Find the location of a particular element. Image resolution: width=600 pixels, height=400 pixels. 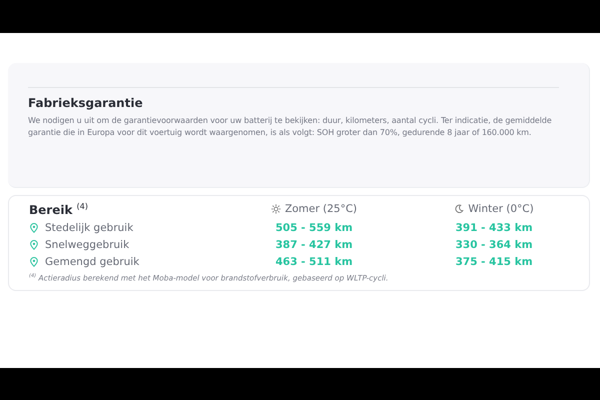

warranty-text: We nodigen u uit om de garantievoorwaarden voor uw batterij te bekijken: duur, kilometers, aantal cycli. Ter indicatie, de gemiddelde garantie die in Europa voor dit voertuig wordt waargenomen, is als volgt: SOH groter dan 70%, gedurende 8 jaar of 160.000 km. is located at coordinates (290, 126).